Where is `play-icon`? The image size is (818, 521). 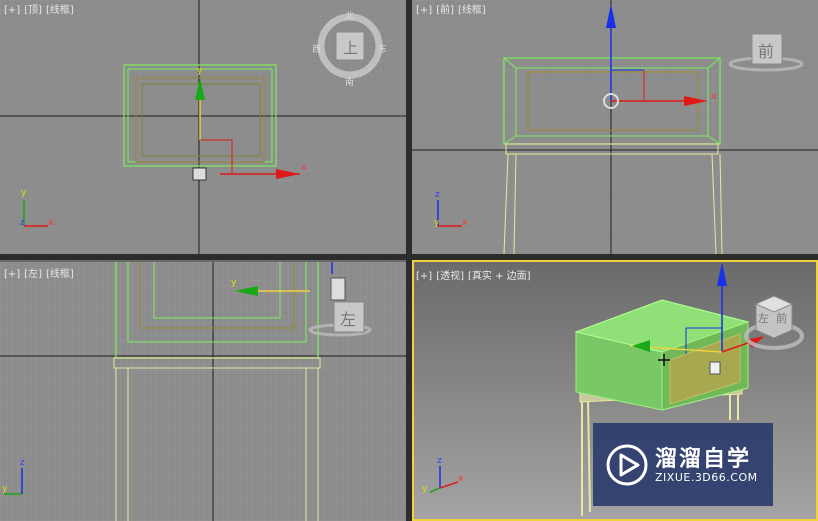
play-icon is located at coordinates (627, 465).